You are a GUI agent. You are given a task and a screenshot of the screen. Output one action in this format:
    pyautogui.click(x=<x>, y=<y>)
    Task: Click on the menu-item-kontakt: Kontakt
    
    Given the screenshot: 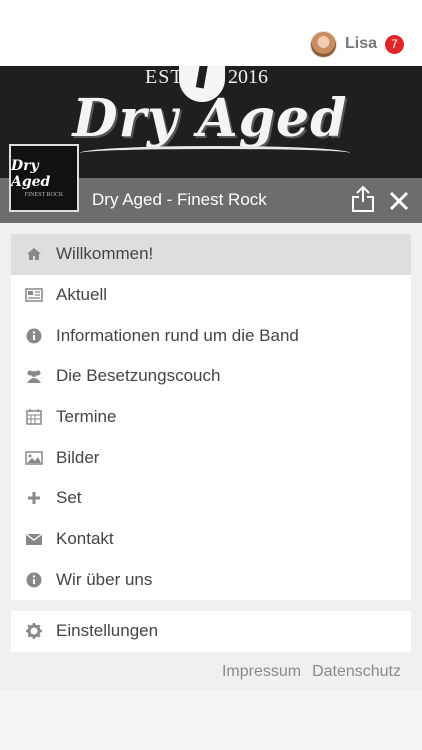 What is the action you would take?
    pyautogui.click(x=211, y=539)
    